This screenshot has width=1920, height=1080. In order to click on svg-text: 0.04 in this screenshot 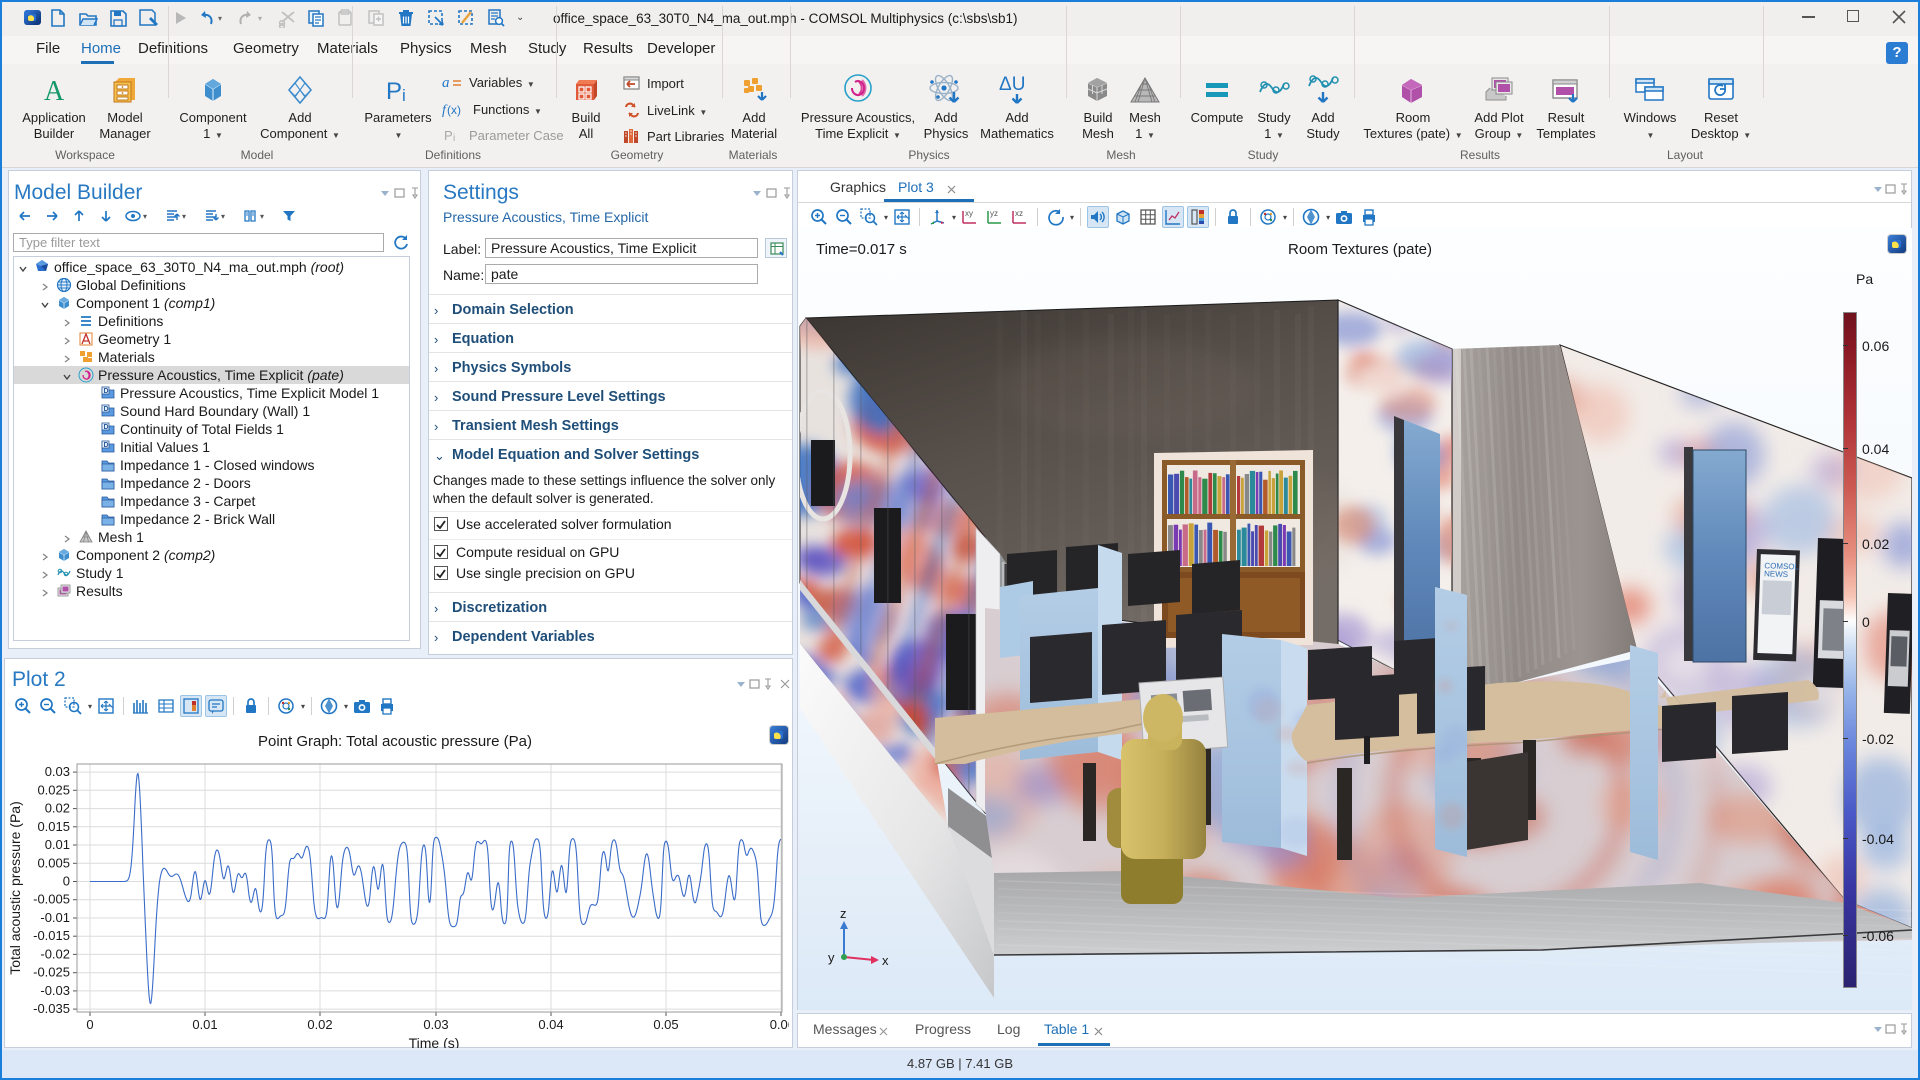, I will do `click(550, 1024)`.